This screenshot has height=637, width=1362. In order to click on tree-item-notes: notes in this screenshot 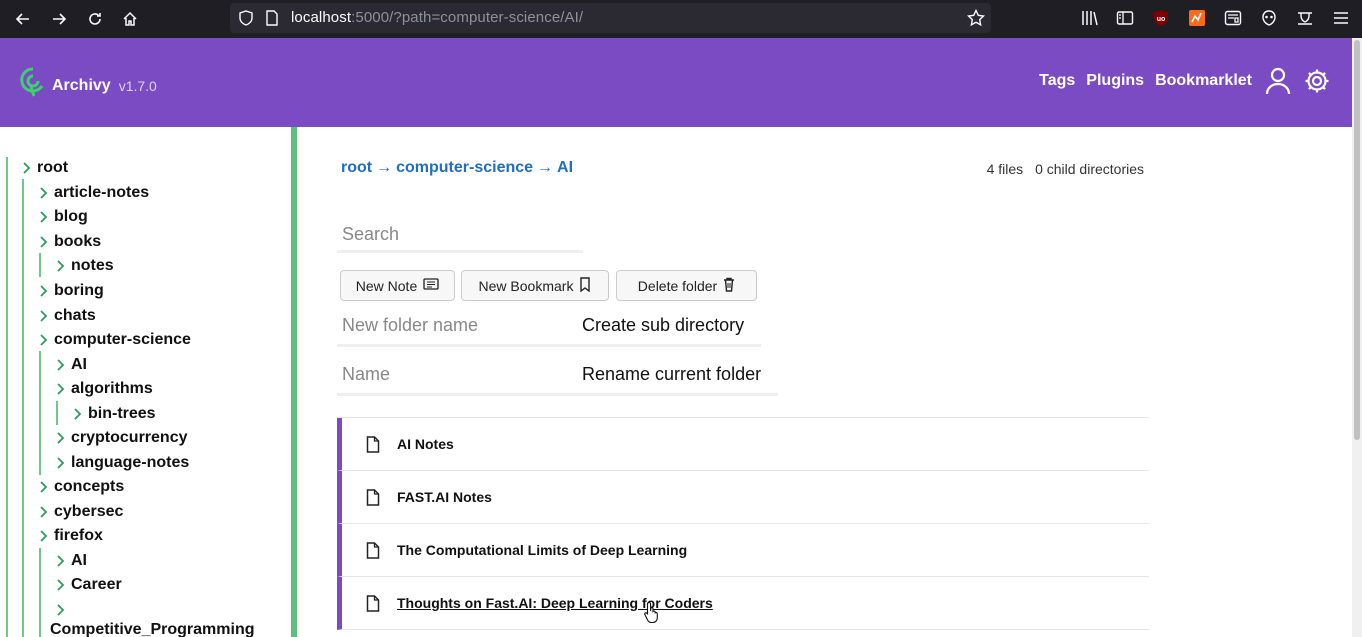, I will do `click(83, 266)`.